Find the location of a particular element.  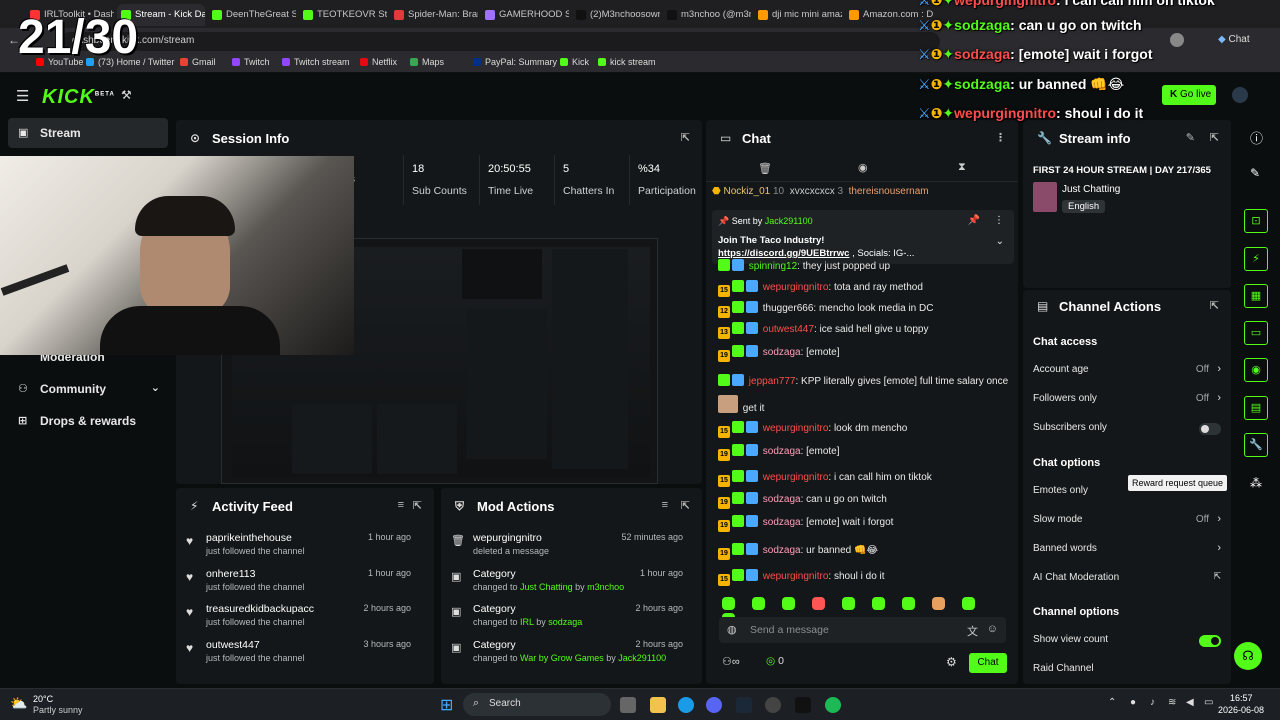

bookmark-item: Twitch is located at coordinates (251, 62).